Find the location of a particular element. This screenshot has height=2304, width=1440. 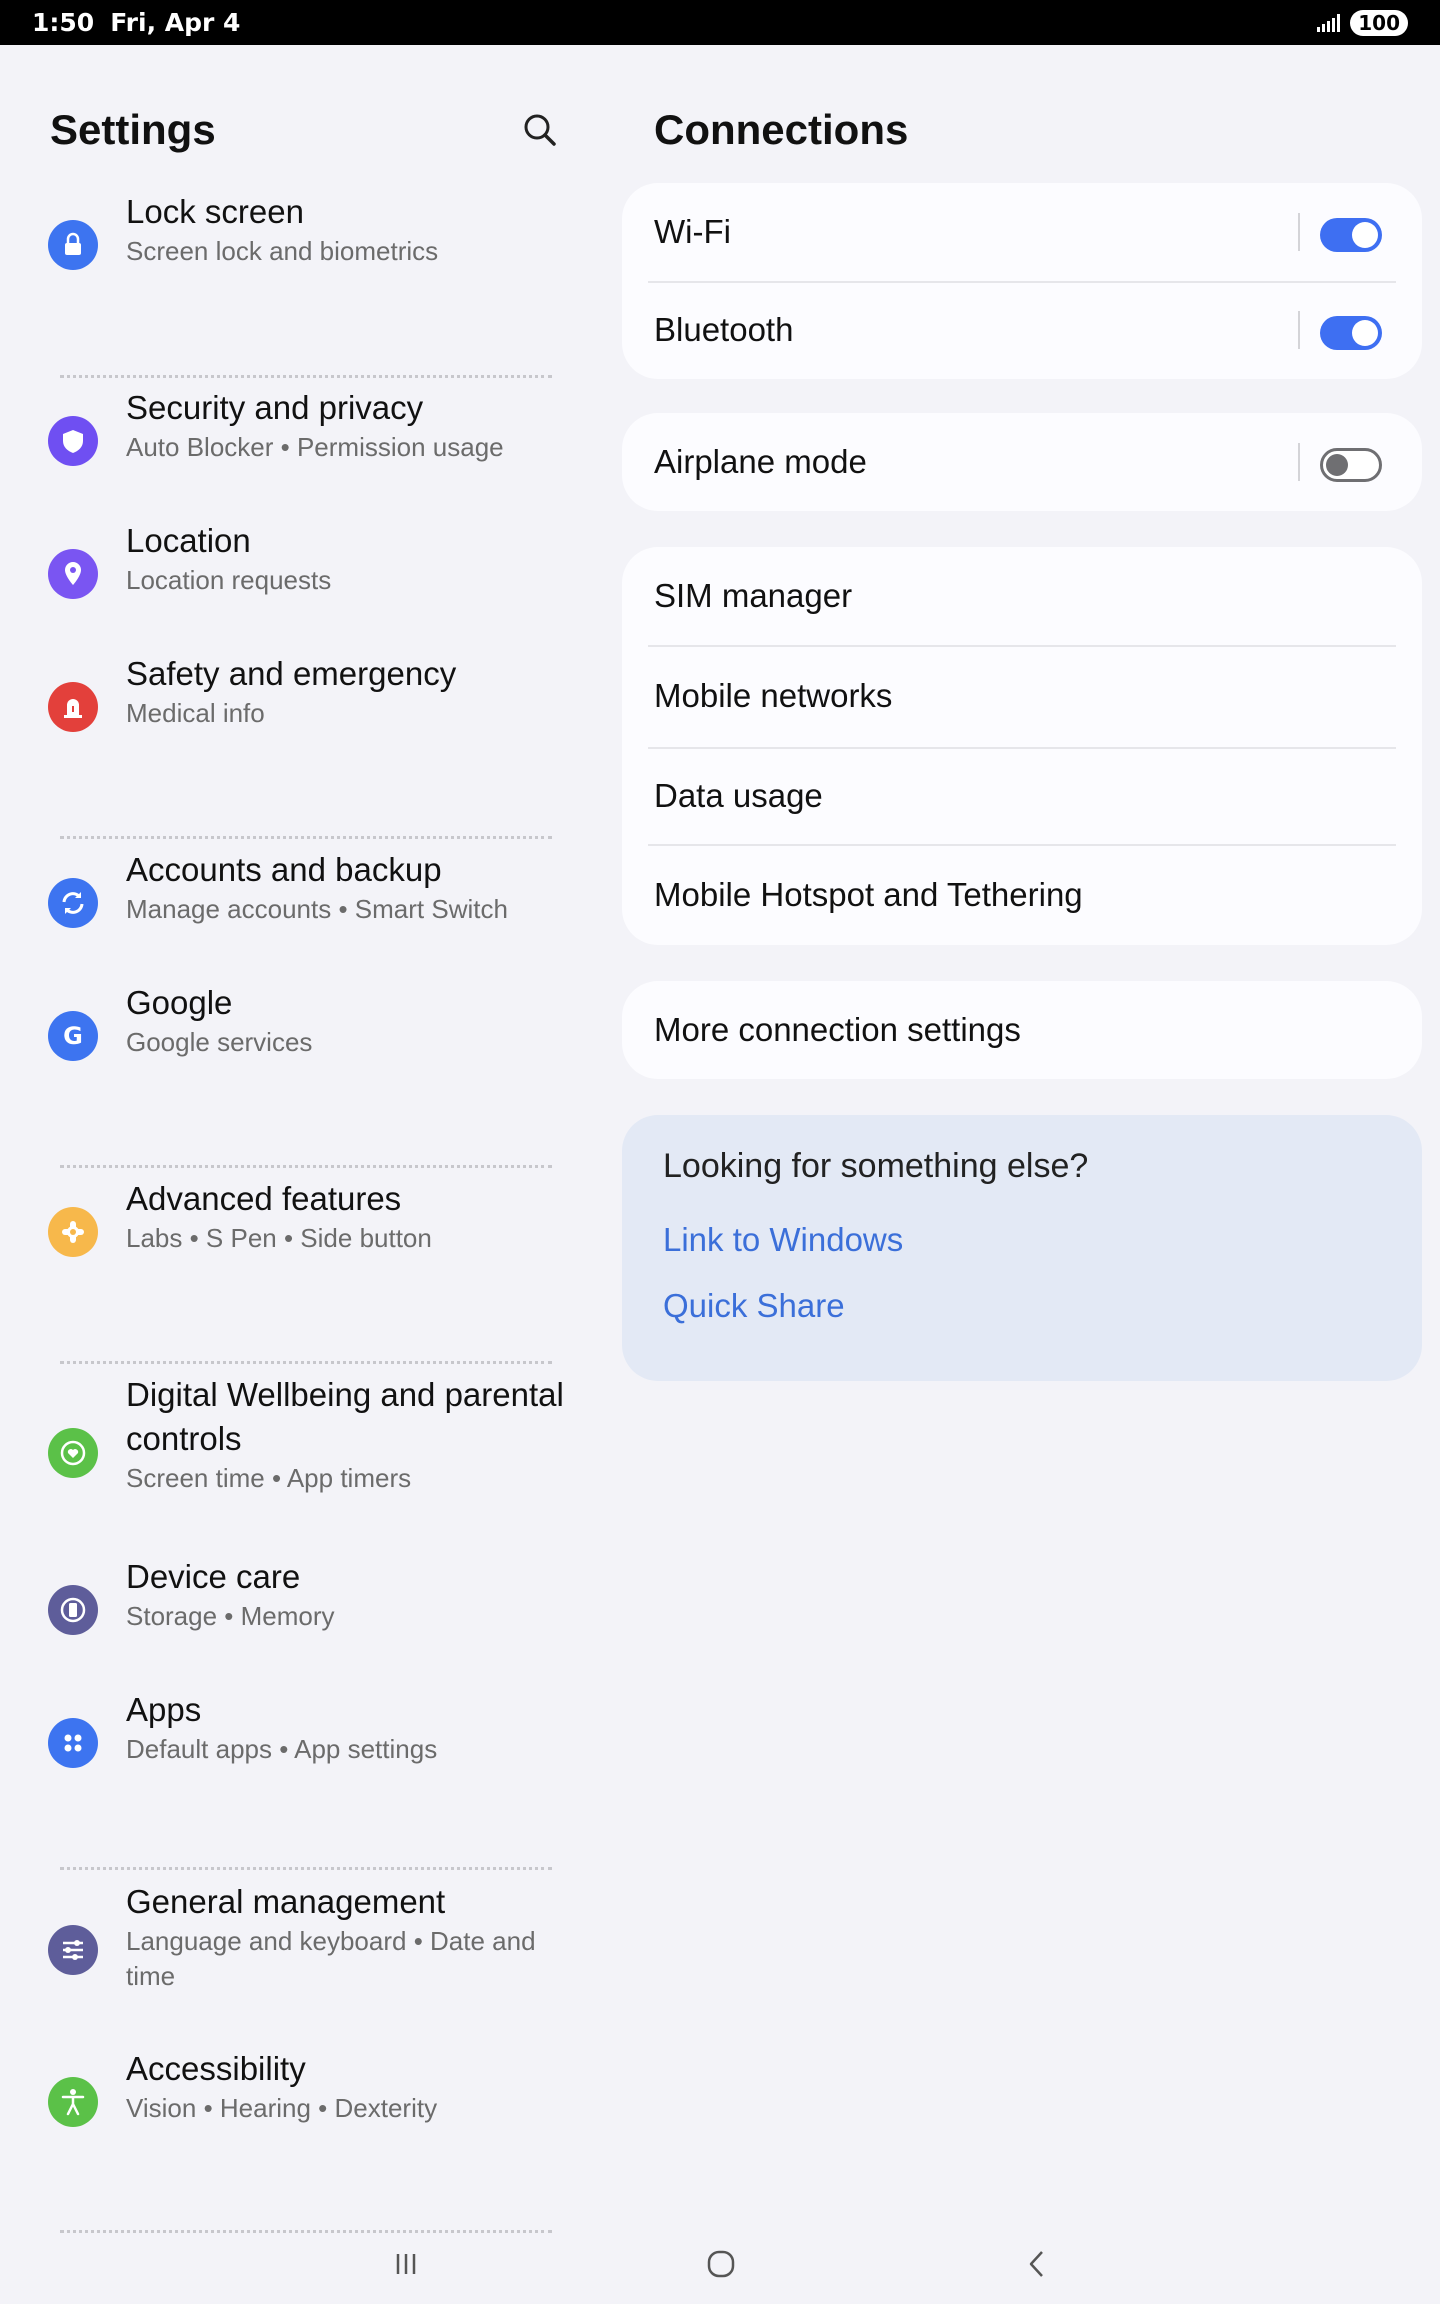

status-right: 100 is located at coordinates (1362, 22).